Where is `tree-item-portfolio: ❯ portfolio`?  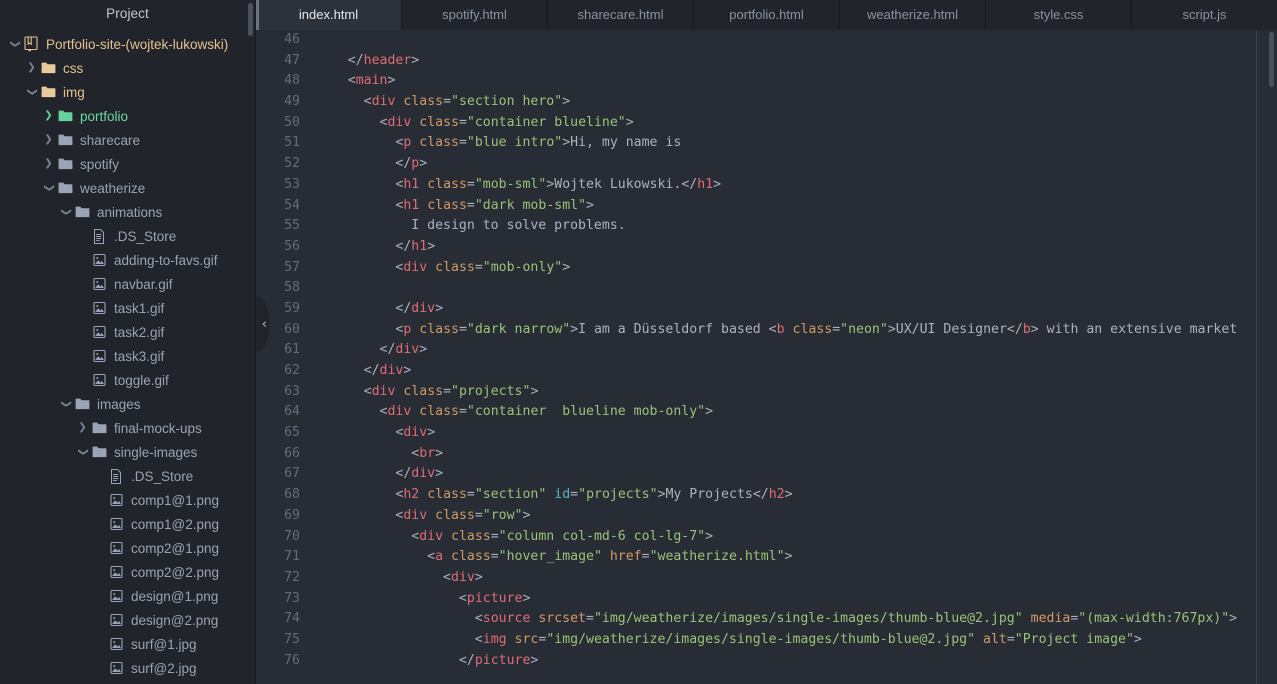 tree-item-portfolio: ❯ portfolio is located at coordinates (127, 116).